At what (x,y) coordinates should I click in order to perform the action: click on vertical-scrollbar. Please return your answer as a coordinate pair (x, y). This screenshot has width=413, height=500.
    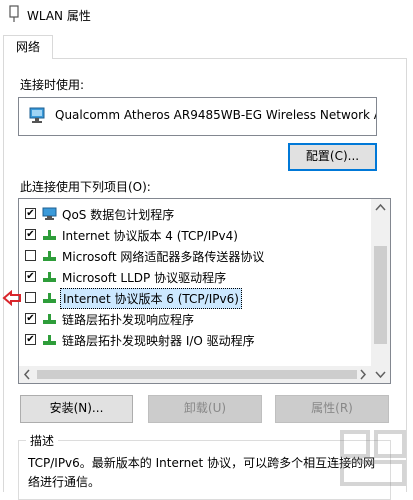
    Looking at the image, I should click on (380, 291).